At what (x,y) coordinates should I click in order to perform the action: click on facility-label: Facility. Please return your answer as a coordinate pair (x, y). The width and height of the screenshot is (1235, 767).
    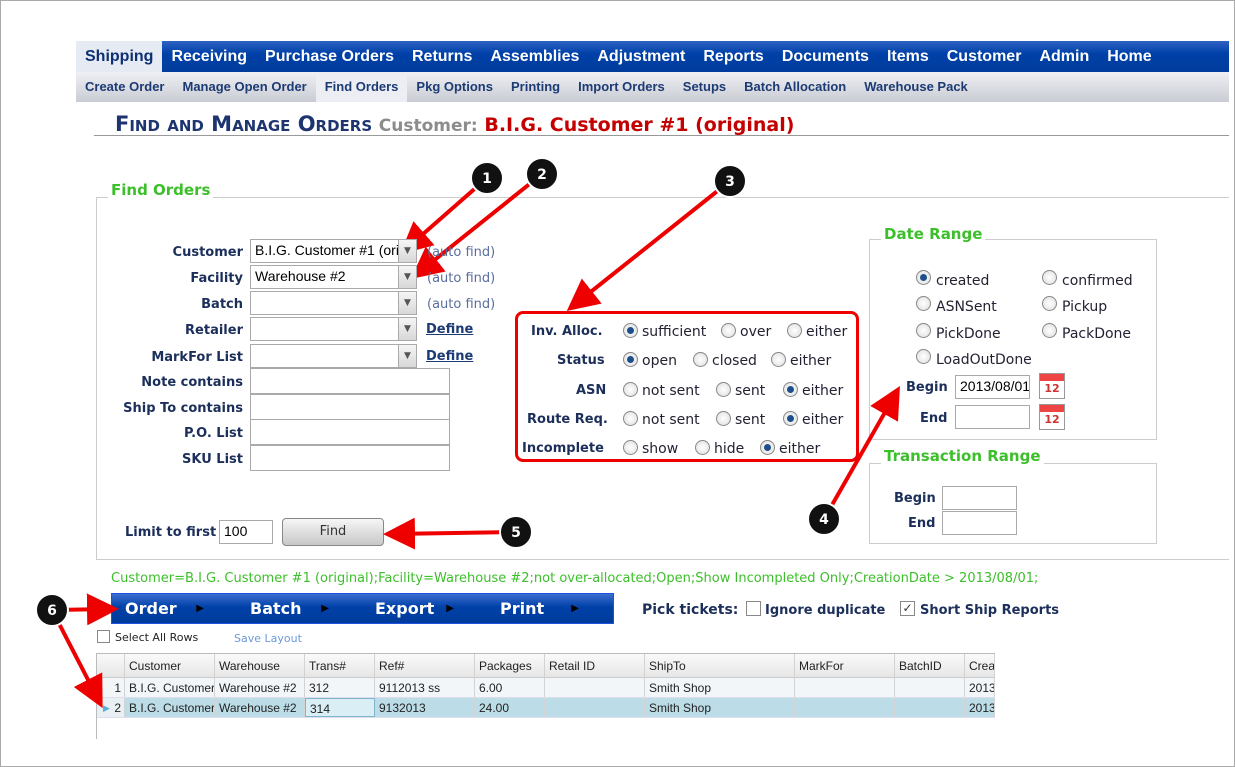
    Looking at the image, I should click on (216, 278).